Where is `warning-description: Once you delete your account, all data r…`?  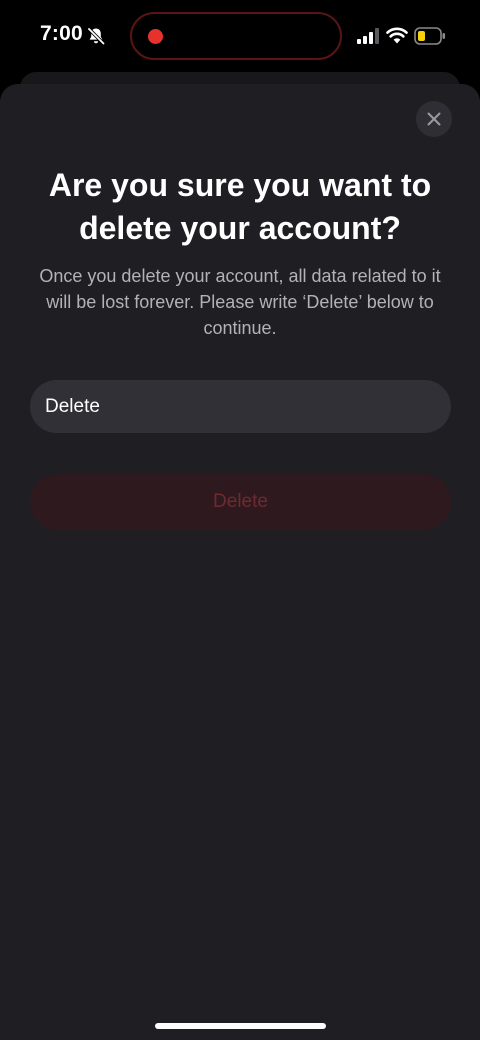
warning-description: Once you delete your account, all data r… is located at coordinates (240, 302).